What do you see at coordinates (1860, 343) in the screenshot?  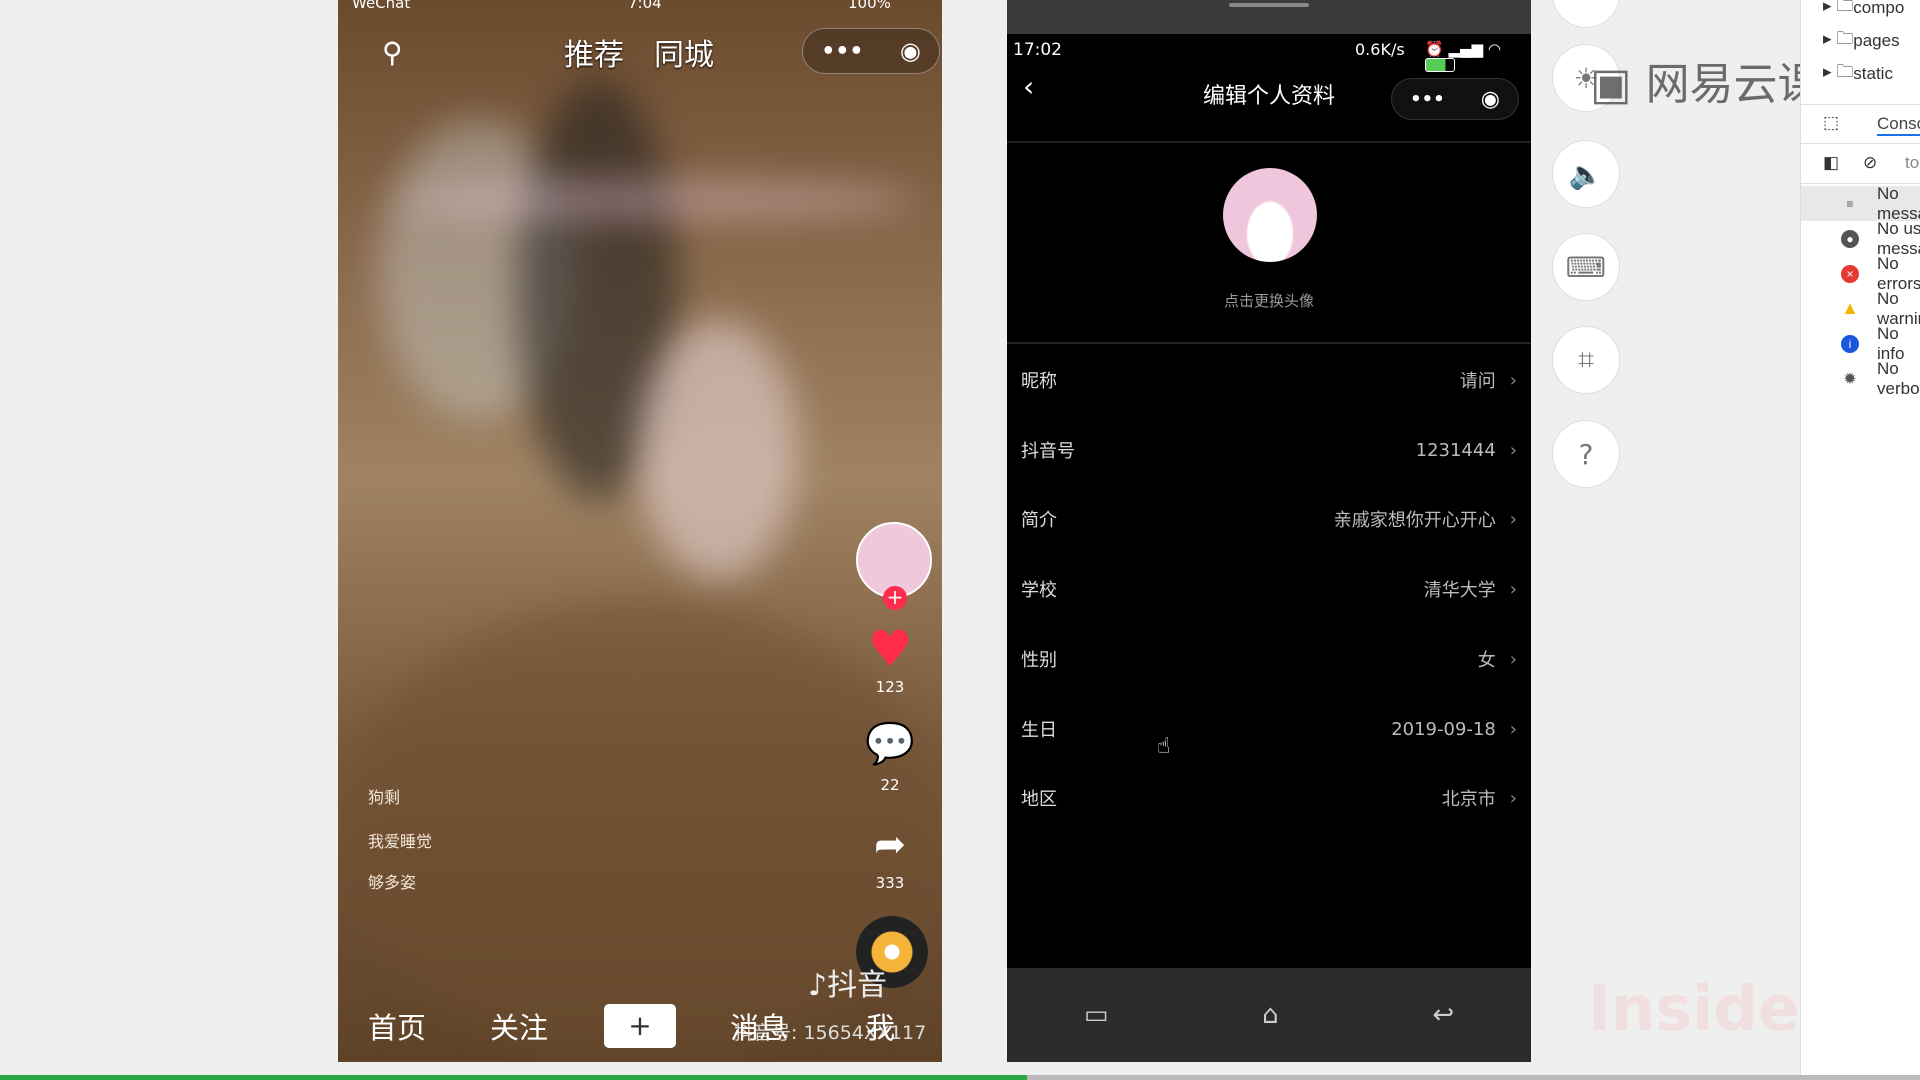 I see `filter-info: i No info` at bounding box center [1860, 343].